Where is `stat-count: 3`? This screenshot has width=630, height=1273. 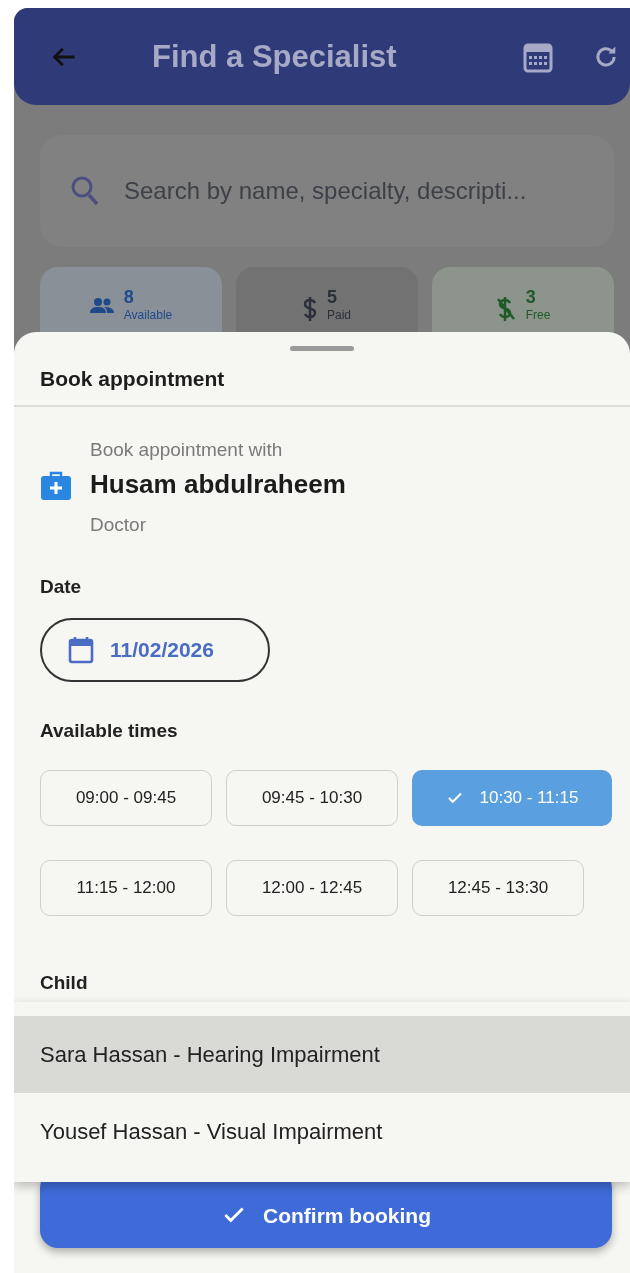 stat-count: 3 is located at coordinates (531, 297).